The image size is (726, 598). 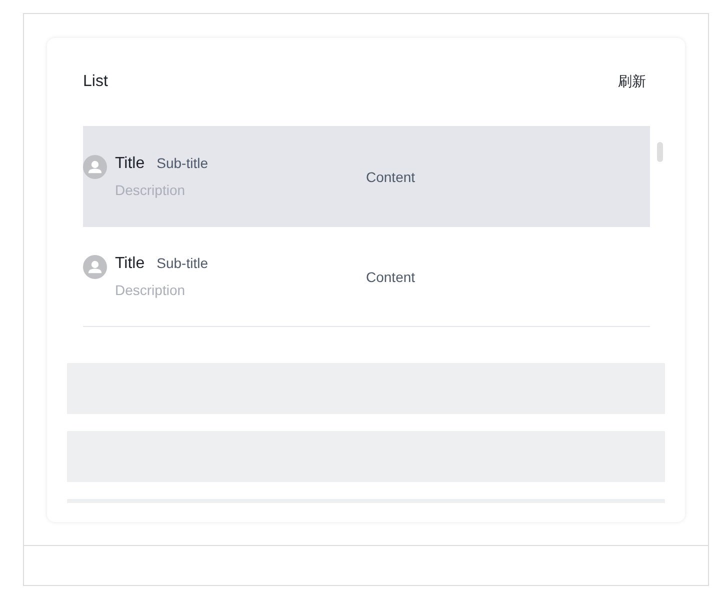 What do you see at coordinates (632, 82) in the screenshot?
I see `refresh-link: 刷新` at bounding box center [632, 82].